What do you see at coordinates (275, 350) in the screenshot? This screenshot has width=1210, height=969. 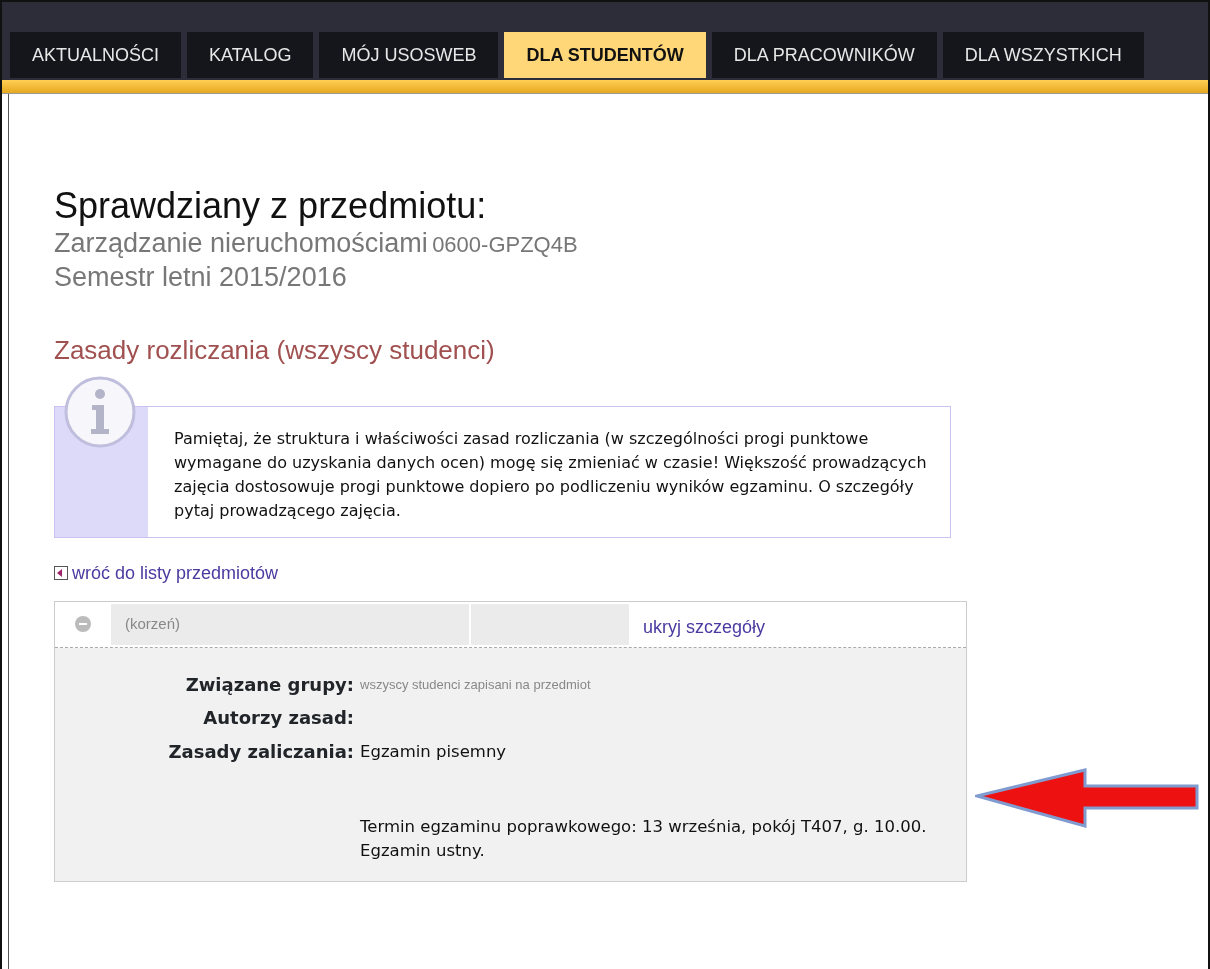 I see `section-heading: Zasady rozliczania (wszyscy studenci)` at bounding box center [275, 350].